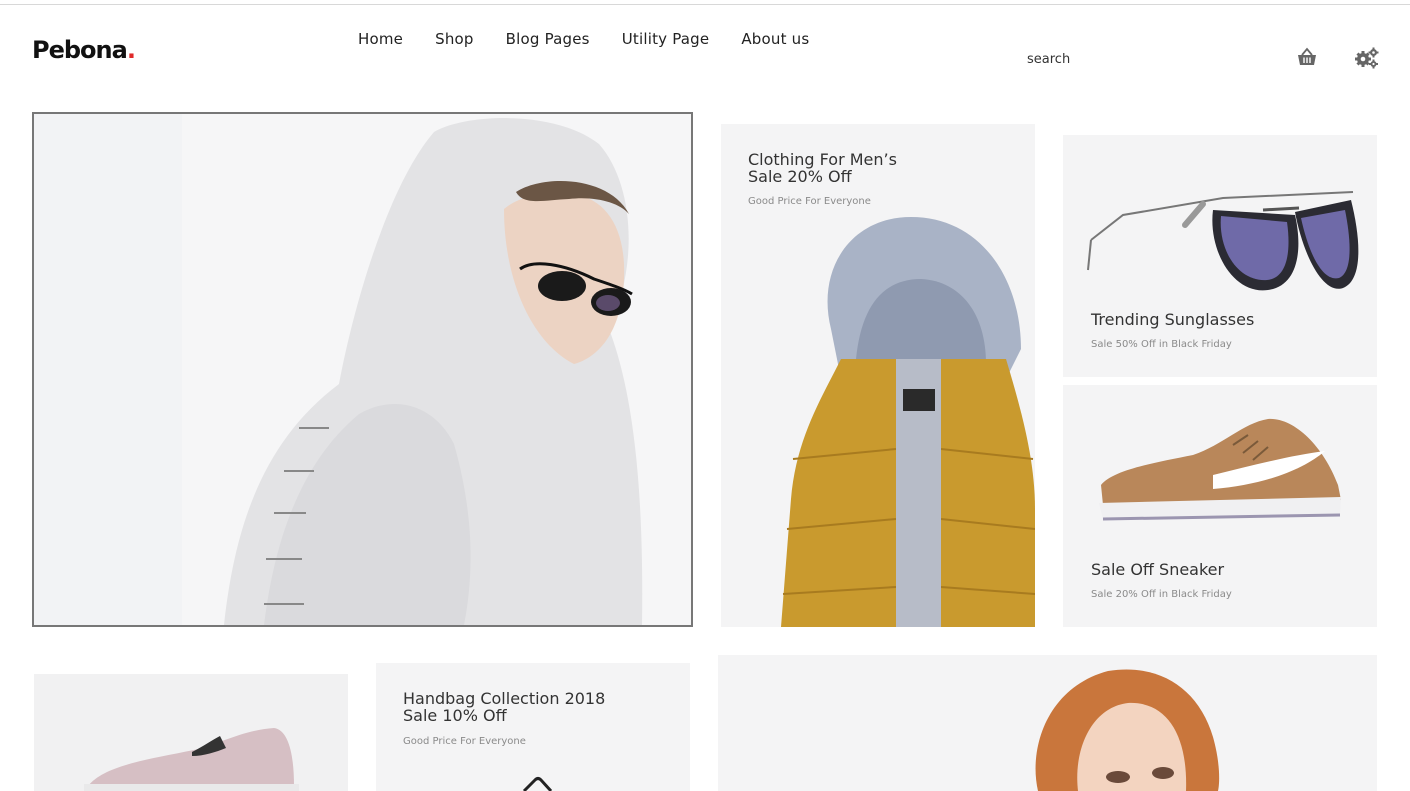  I want to click on puffer-vest-image, so click(908, 422).